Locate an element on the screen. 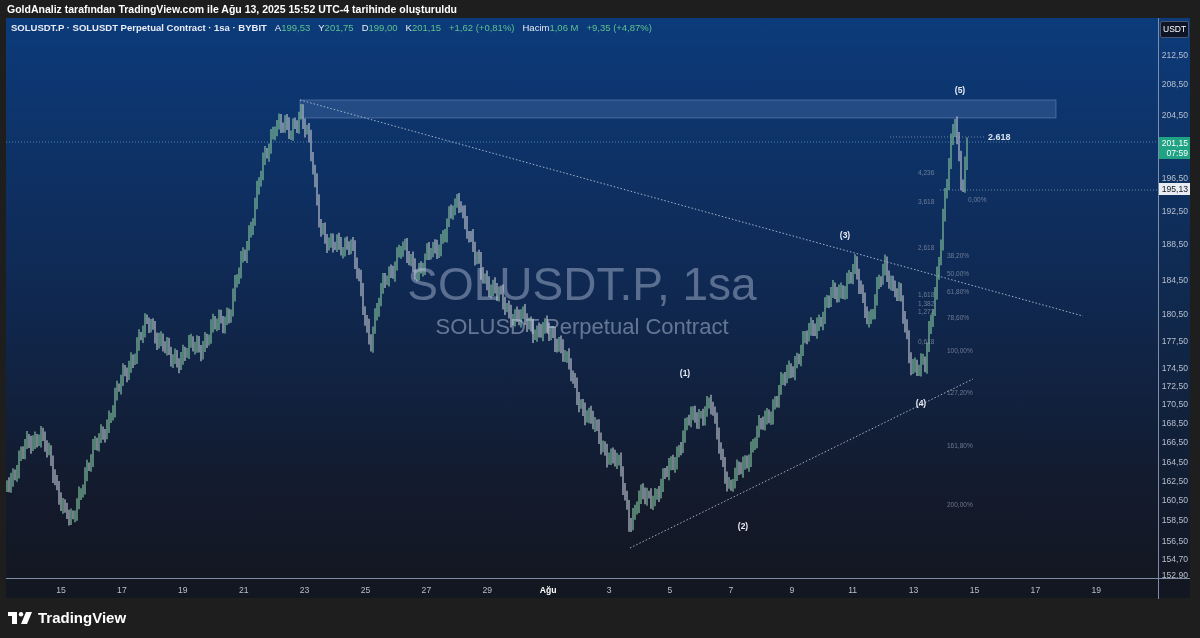  time-label: Ağu is located at coordinates (548, 590).